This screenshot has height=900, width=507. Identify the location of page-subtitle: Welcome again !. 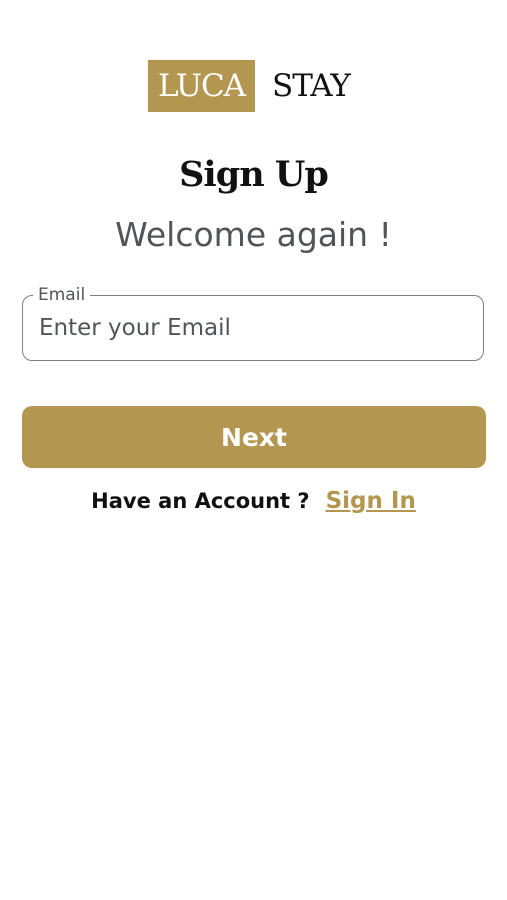
(253, 234).